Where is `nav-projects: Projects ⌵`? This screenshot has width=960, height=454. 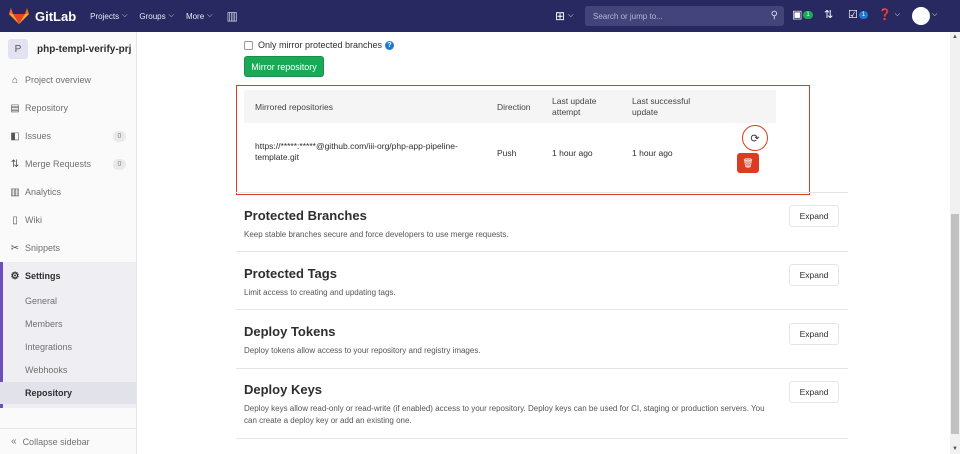
nav-projects: Projects ⌵ is located at coordinates (108, 16).